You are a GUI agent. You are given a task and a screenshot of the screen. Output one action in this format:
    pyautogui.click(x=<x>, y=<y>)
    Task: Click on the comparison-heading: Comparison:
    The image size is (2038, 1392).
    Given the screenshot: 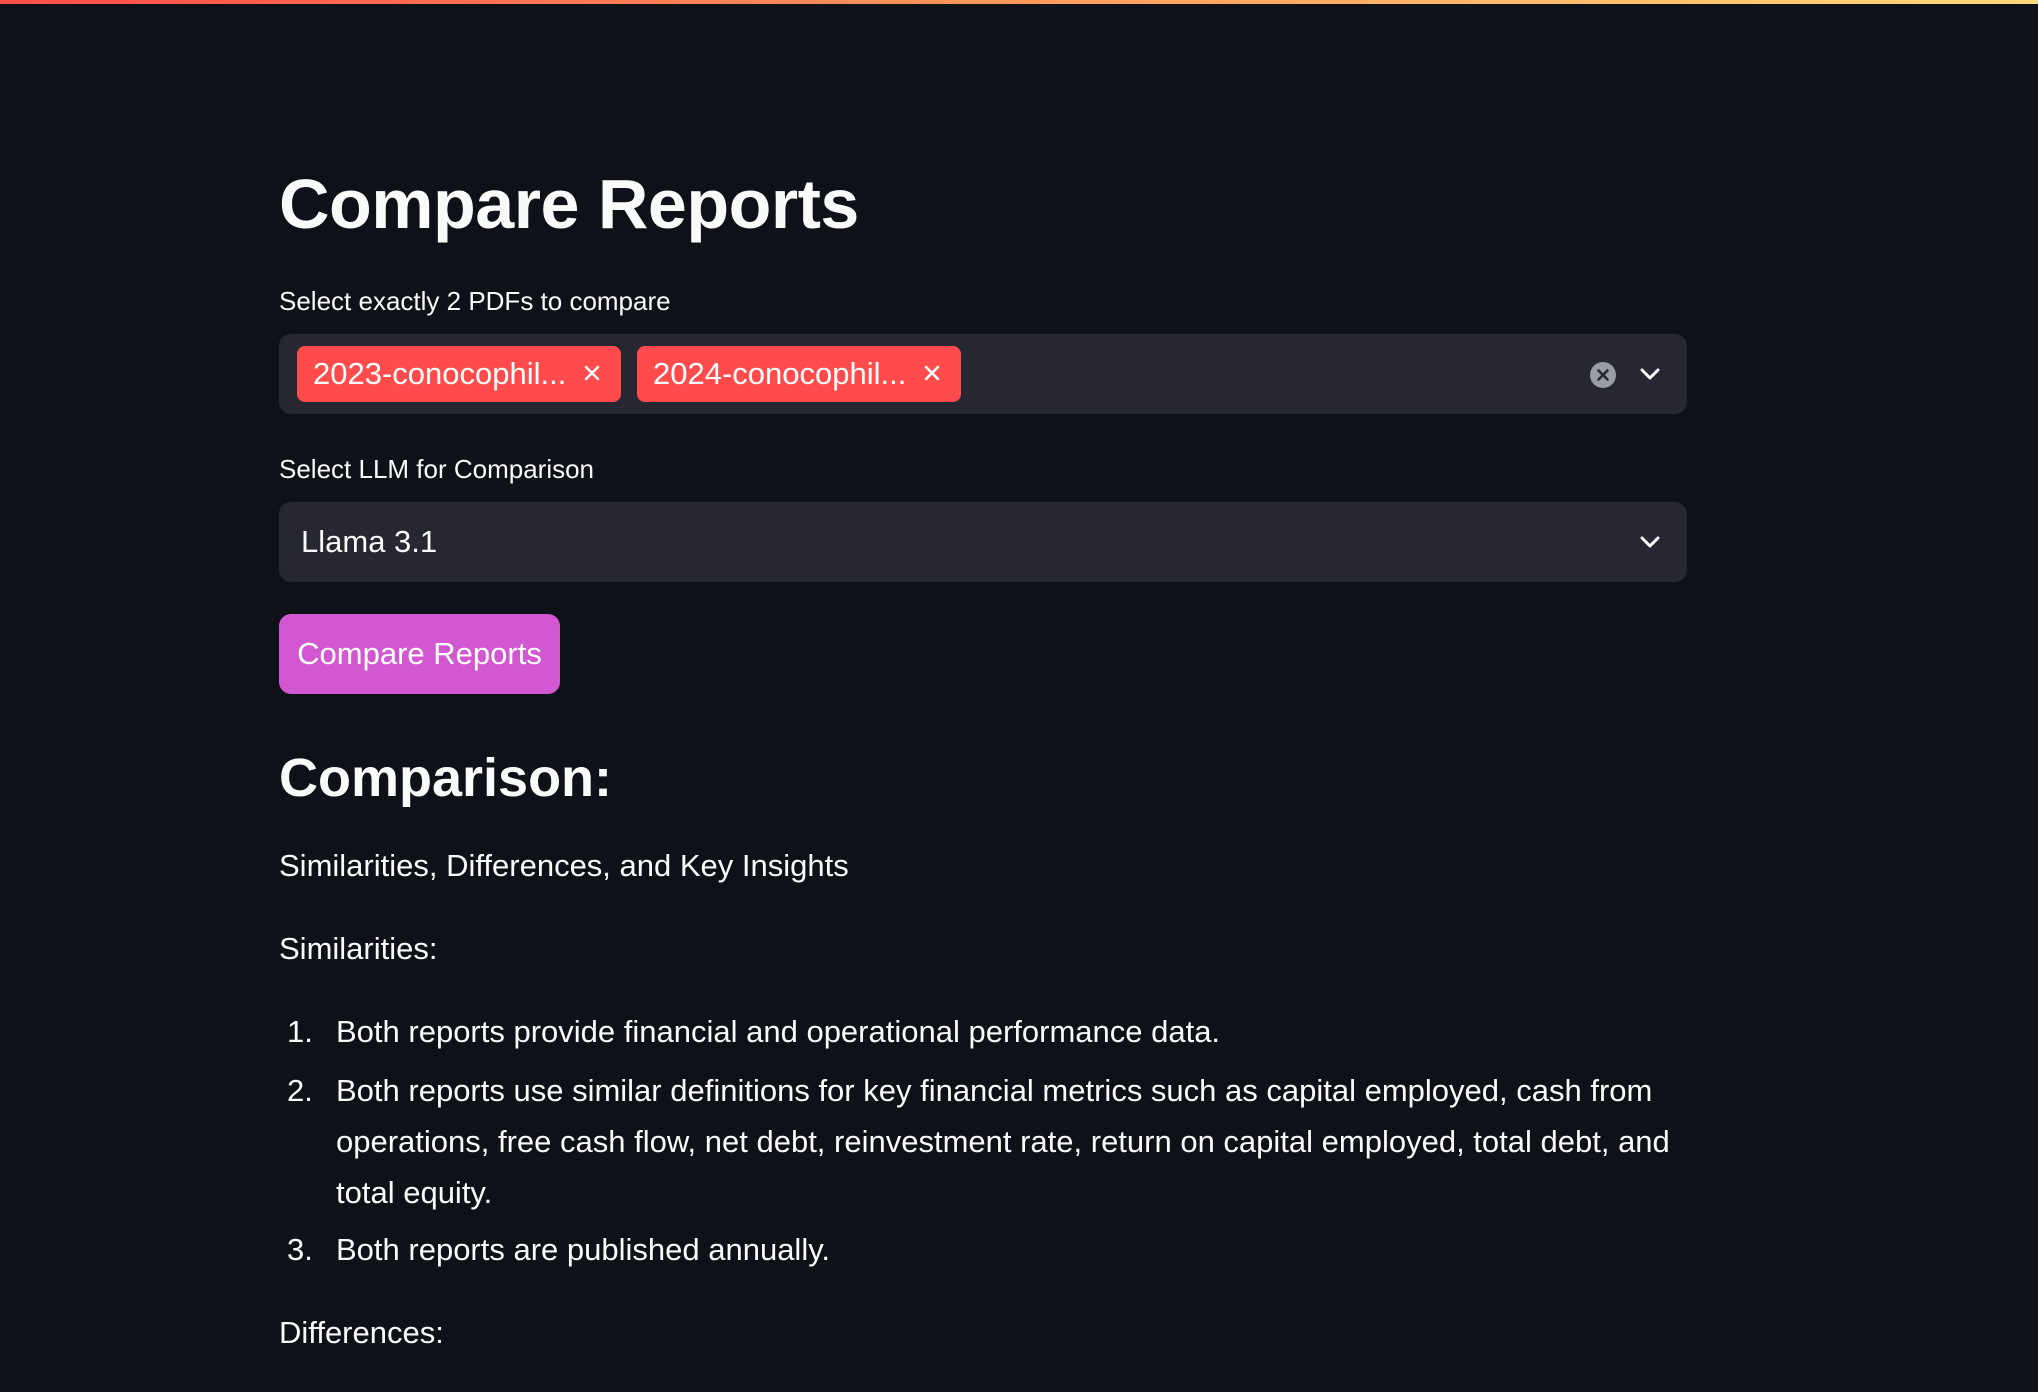 What is the action you would take?
    pyautogui.click(x=446, y=778)
    